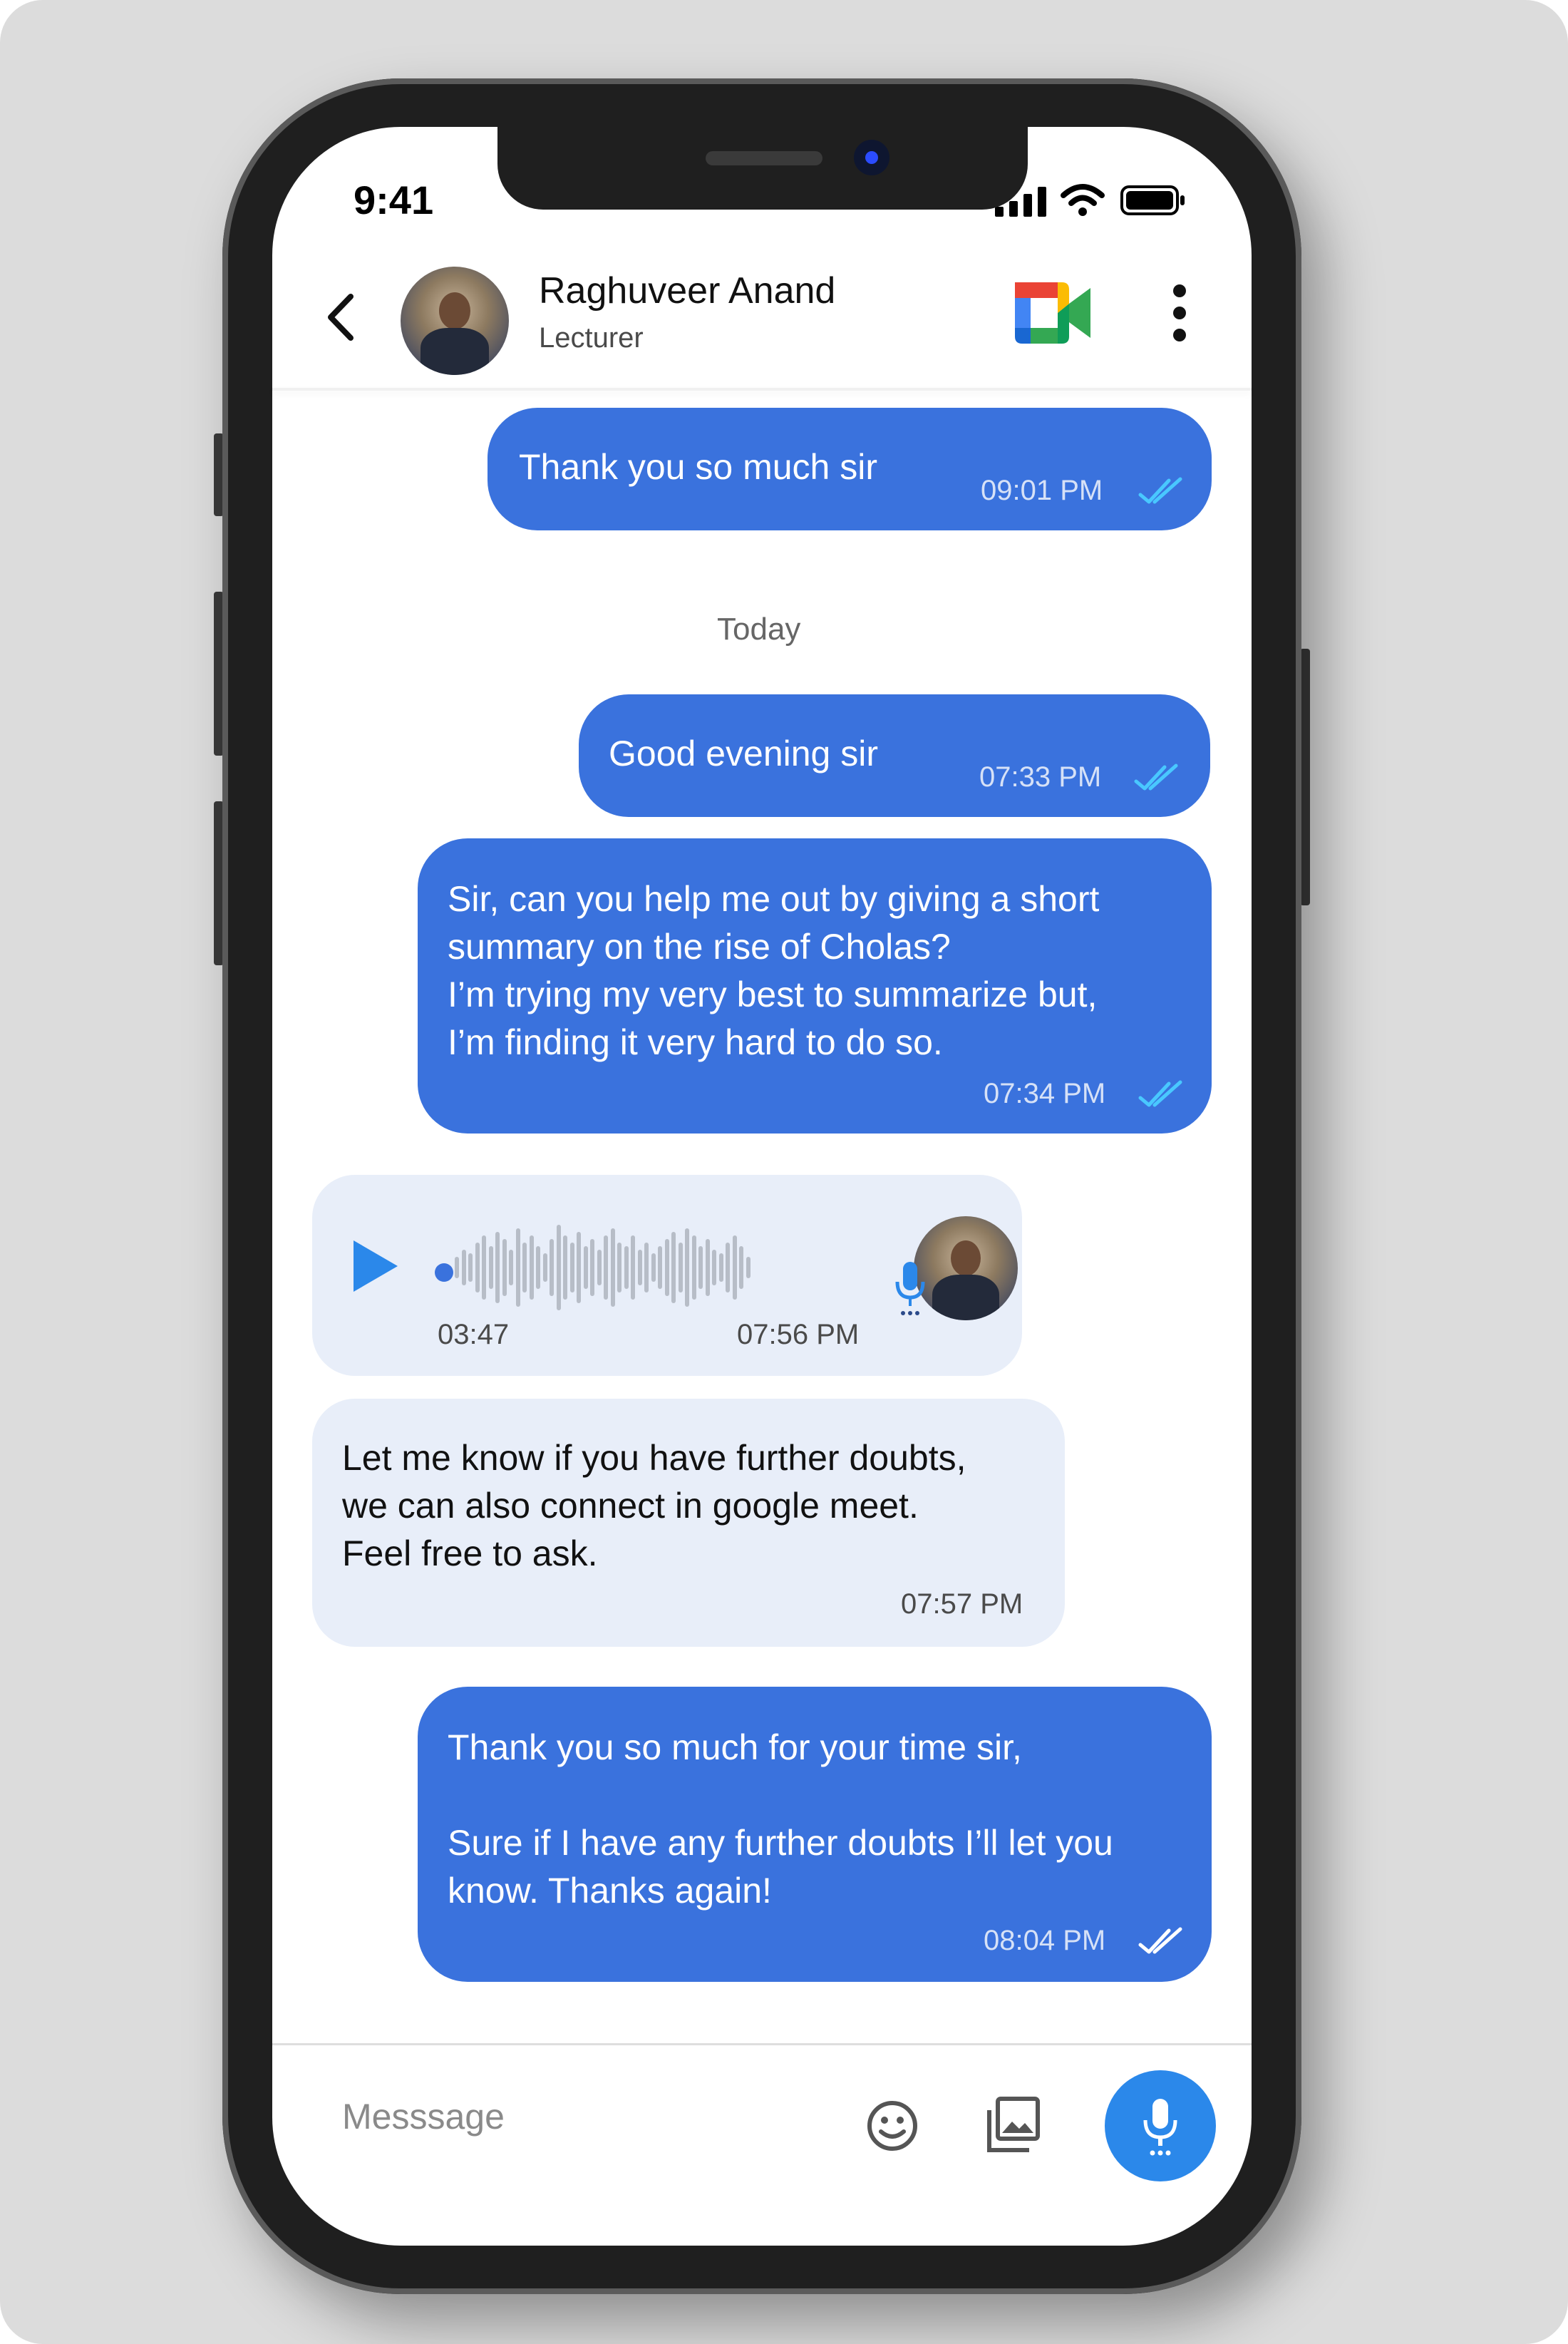 This screenshot has height=2344, width=1568. Describe the element at coordinates (423, 2116) in the screenshot. I see `message-input: Messsage` at that location.